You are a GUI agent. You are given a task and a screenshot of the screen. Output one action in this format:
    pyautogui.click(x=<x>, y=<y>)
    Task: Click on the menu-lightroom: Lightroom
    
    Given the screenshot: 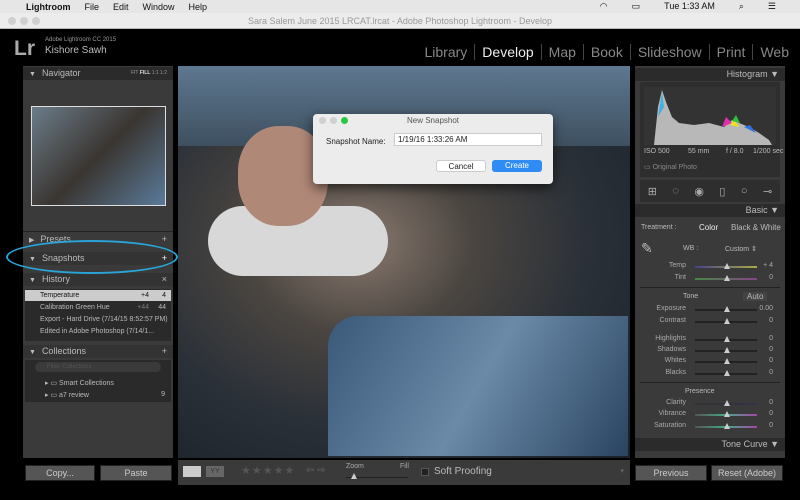 What is the action you would take?
    pyautogui.click(x=48, y=7)
    